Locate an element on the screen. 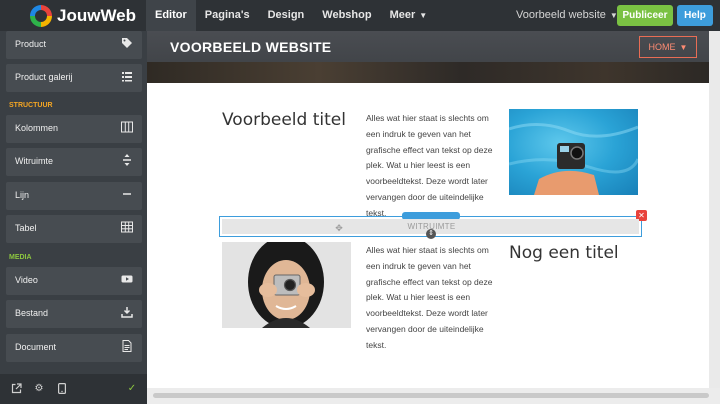 This screenshot has height=404, width=720. tag-icon is located at coordinates (127, 44).